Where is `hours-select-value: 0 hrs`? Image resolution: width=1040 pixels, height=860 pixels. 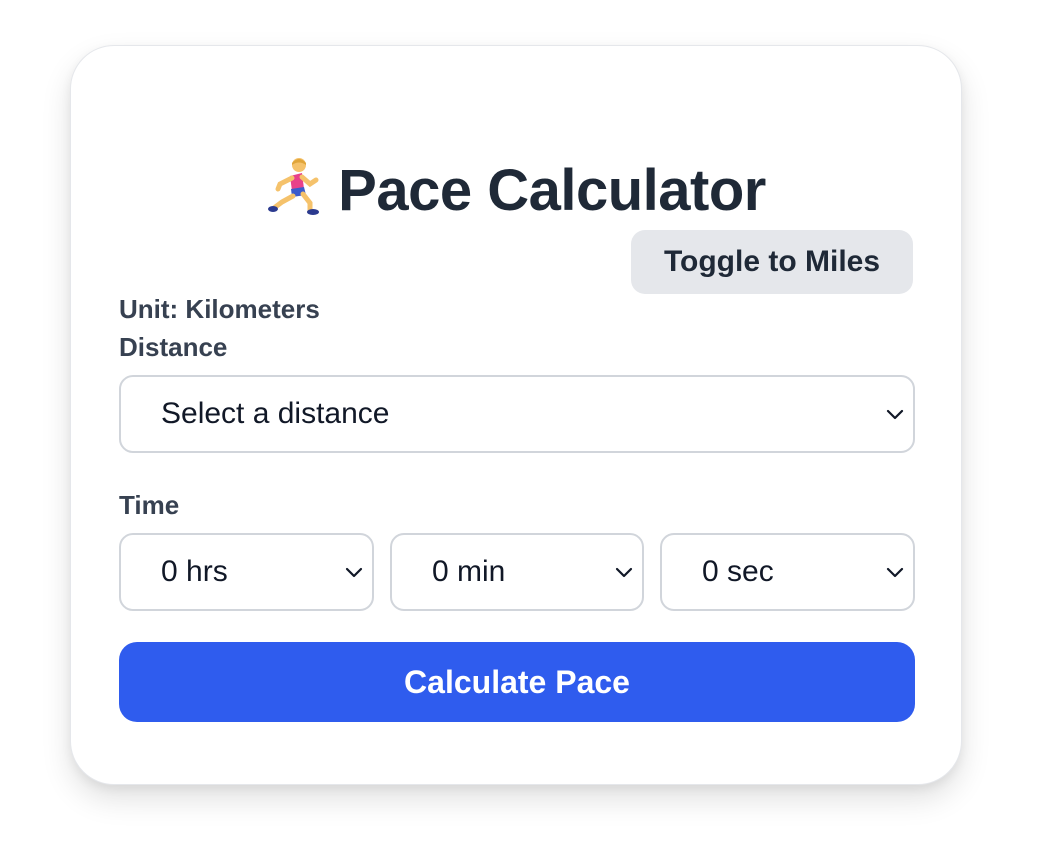
hours-select-value: 0 hrs is located at coordinates (194, 571).